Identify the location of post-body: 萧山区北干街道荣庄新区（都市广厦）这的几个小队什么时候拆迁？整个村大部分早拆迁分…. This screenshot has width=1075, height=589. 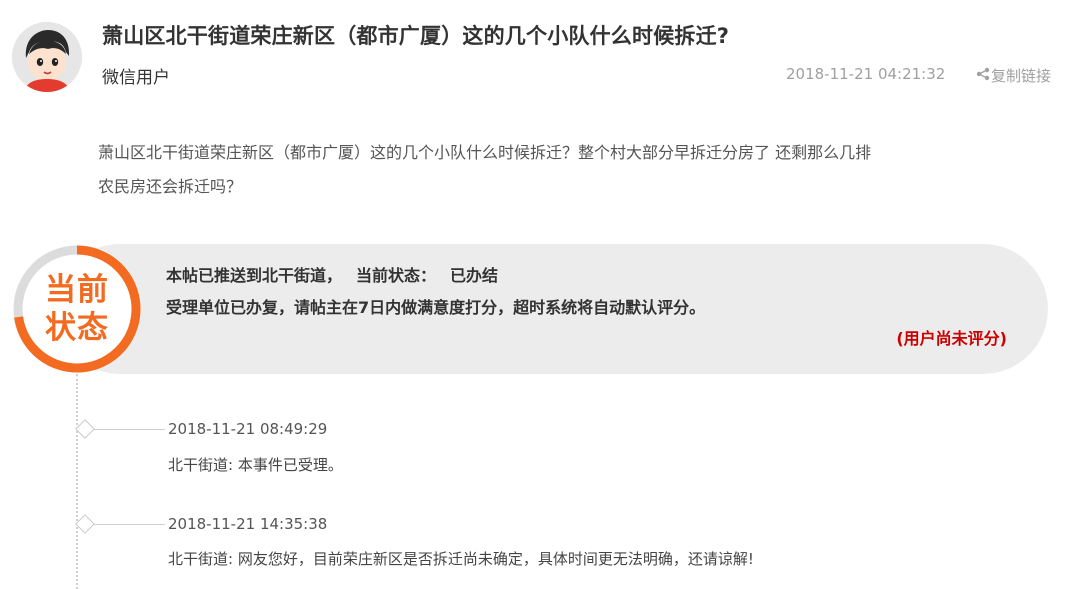
(568, 170).